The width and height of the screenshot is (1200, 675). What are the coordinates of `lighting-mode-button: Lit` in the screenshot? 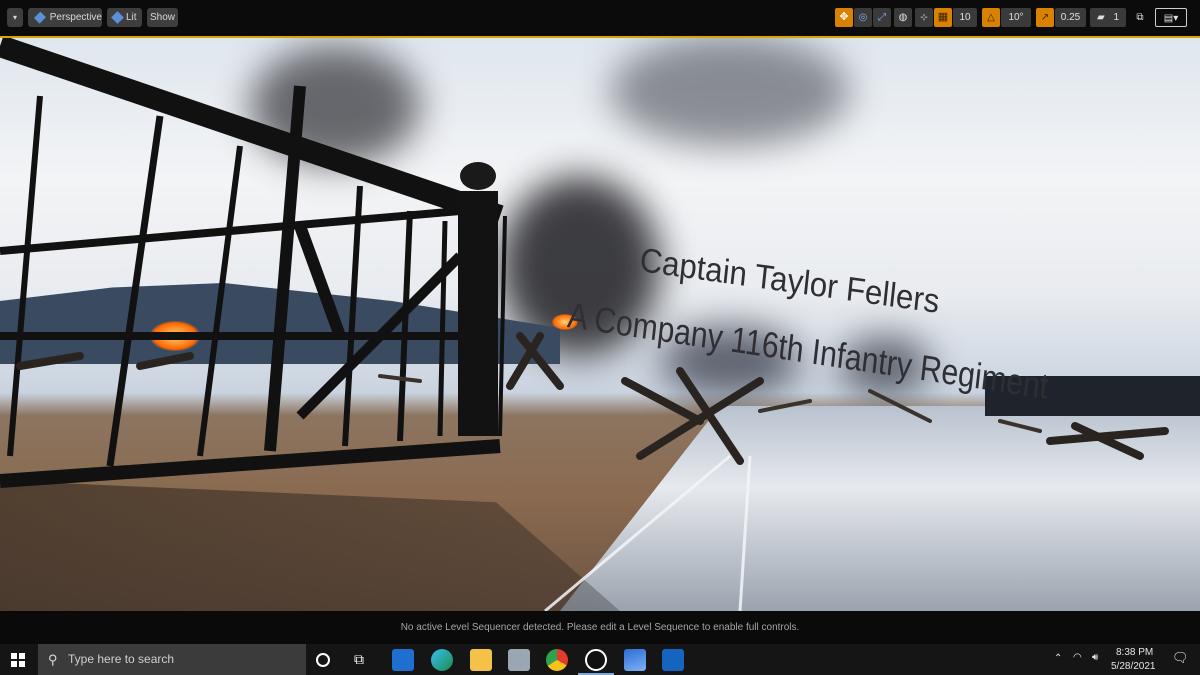 It's located at (124, 17).